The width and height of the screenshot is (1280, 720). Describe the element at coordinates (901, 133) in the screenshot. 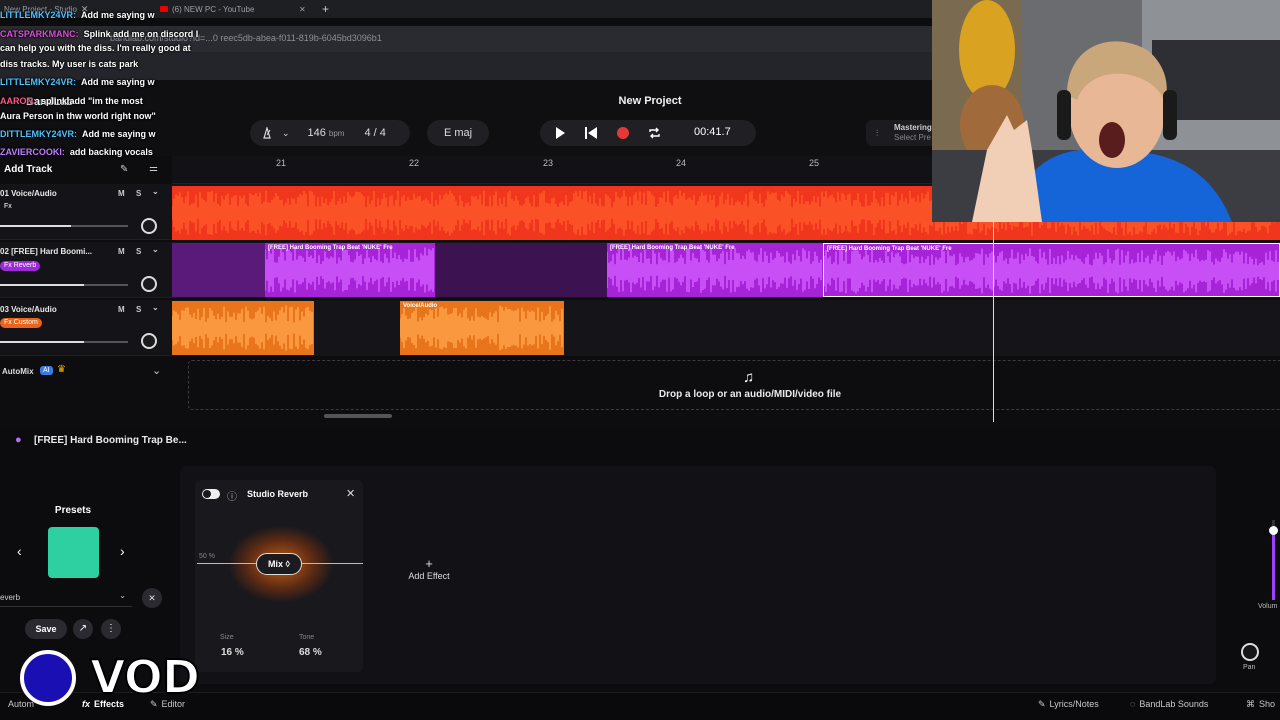

I see `mastering-button: ⫶ Mastering Select Pre` at that location.